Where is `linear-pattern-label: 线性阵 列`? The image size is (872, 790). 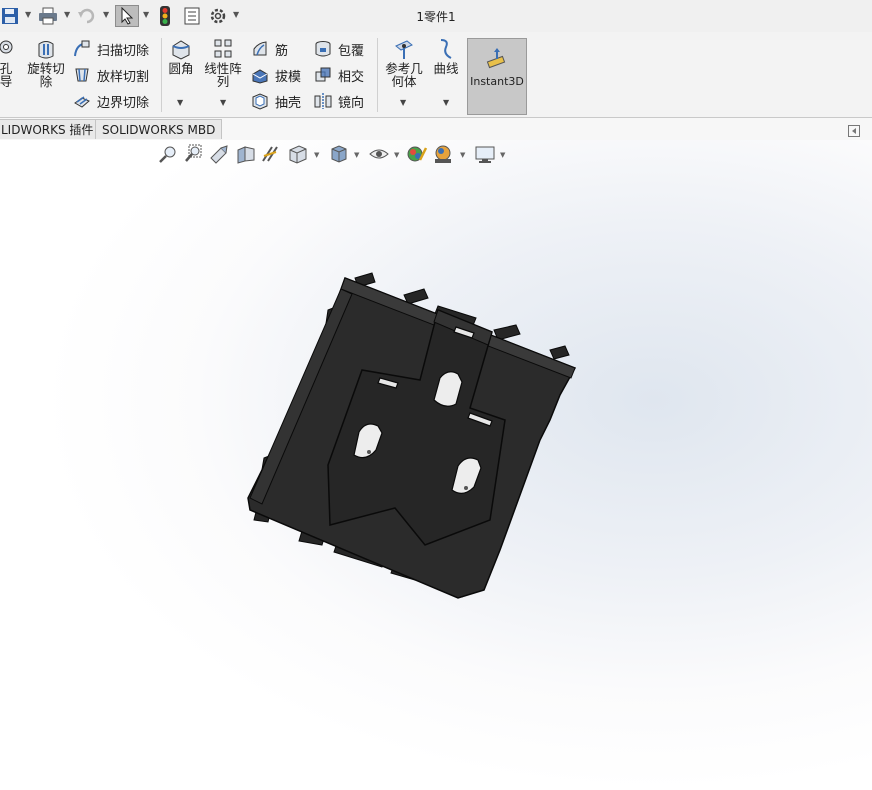
linear-pattern-label: 线性阵 列 is located at coordinates (223, 75).